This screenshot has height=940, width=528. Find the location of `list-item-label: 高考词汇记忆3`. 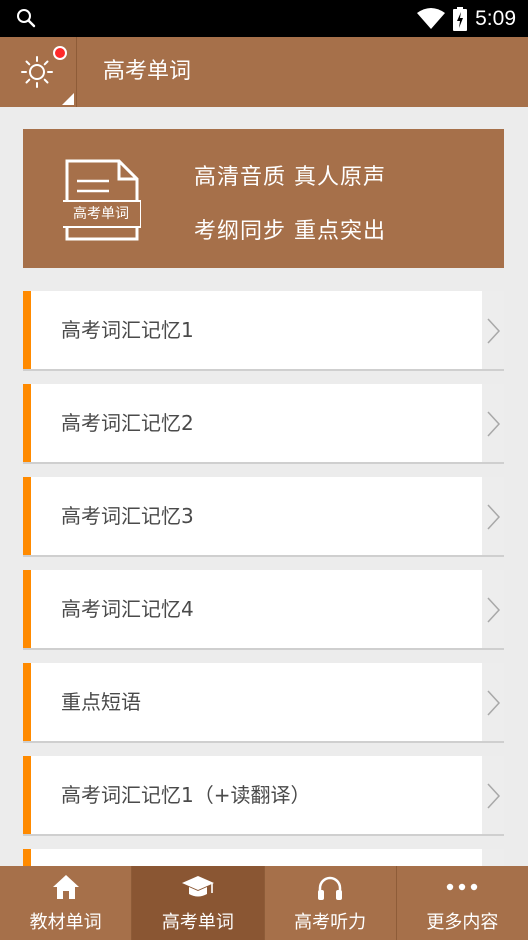

list-item-label: 高考词汇记忆3 is located at coordinates (127, 516).